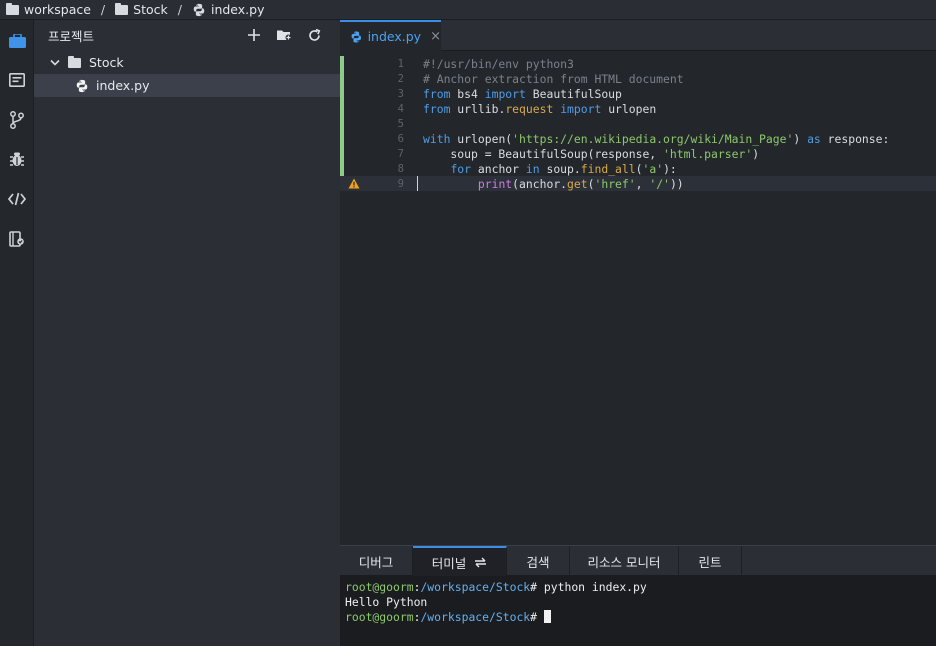 This screenshot has width=936, height=646. I want to click on line-text: print(anchor.get('href', '/')), so click(580, 183).